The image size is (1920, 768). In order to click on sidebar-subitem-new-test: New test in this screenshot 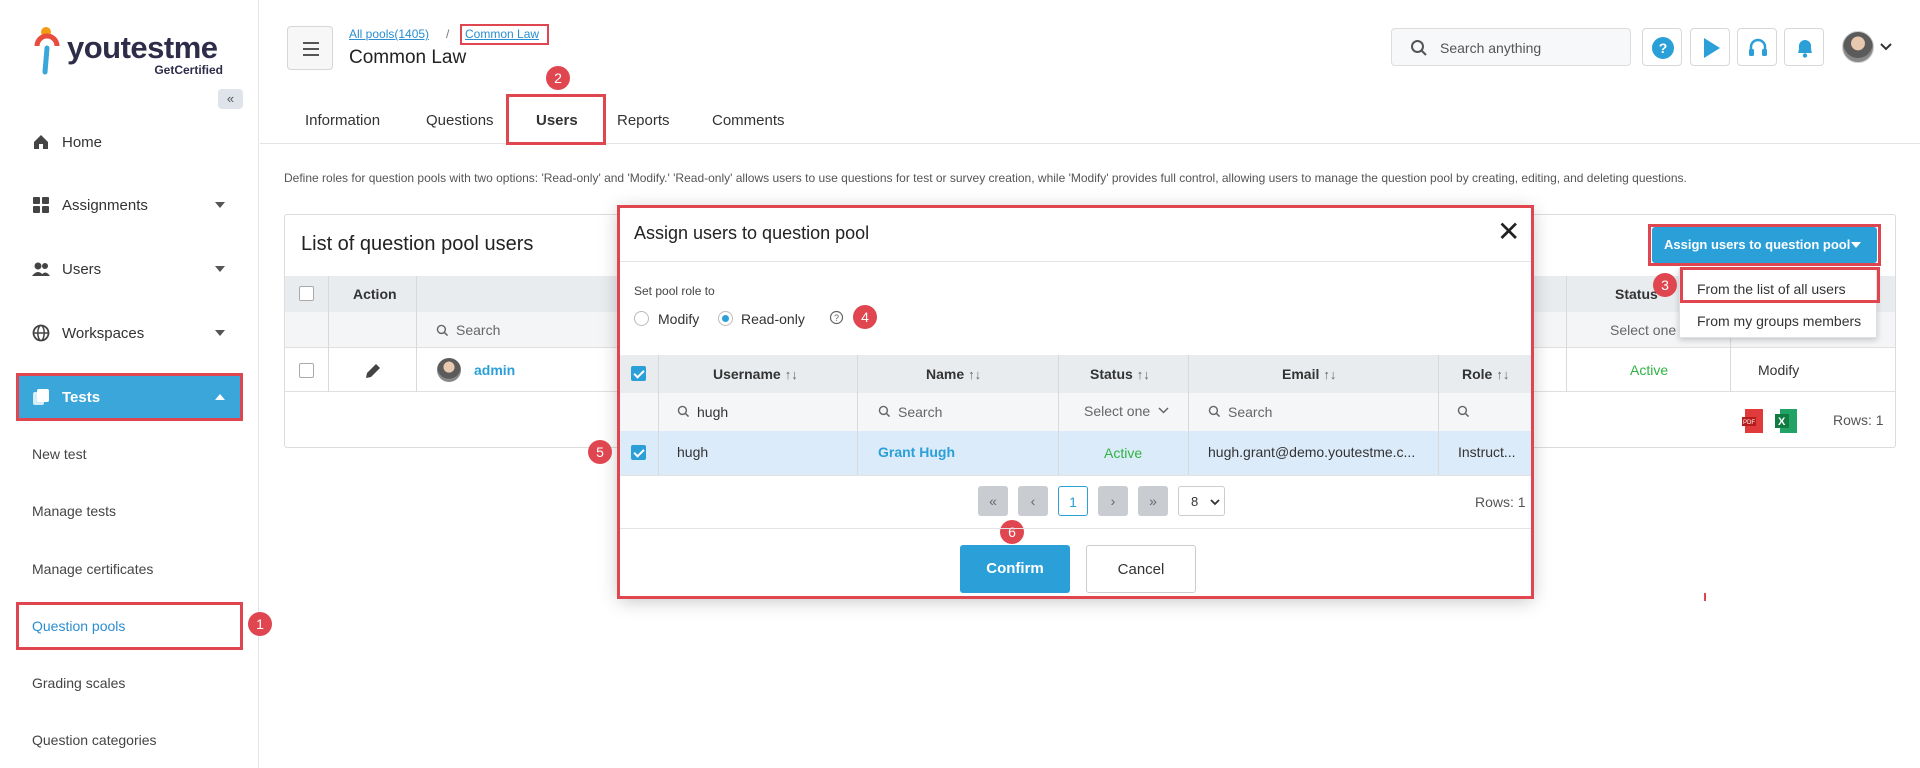, I will do `click(59, 454)`.